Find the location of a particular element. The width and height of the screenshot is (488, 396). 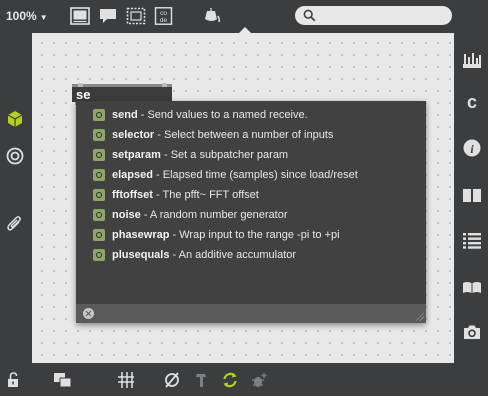

item-name: fftoffset is located at coordinates (132, 195).